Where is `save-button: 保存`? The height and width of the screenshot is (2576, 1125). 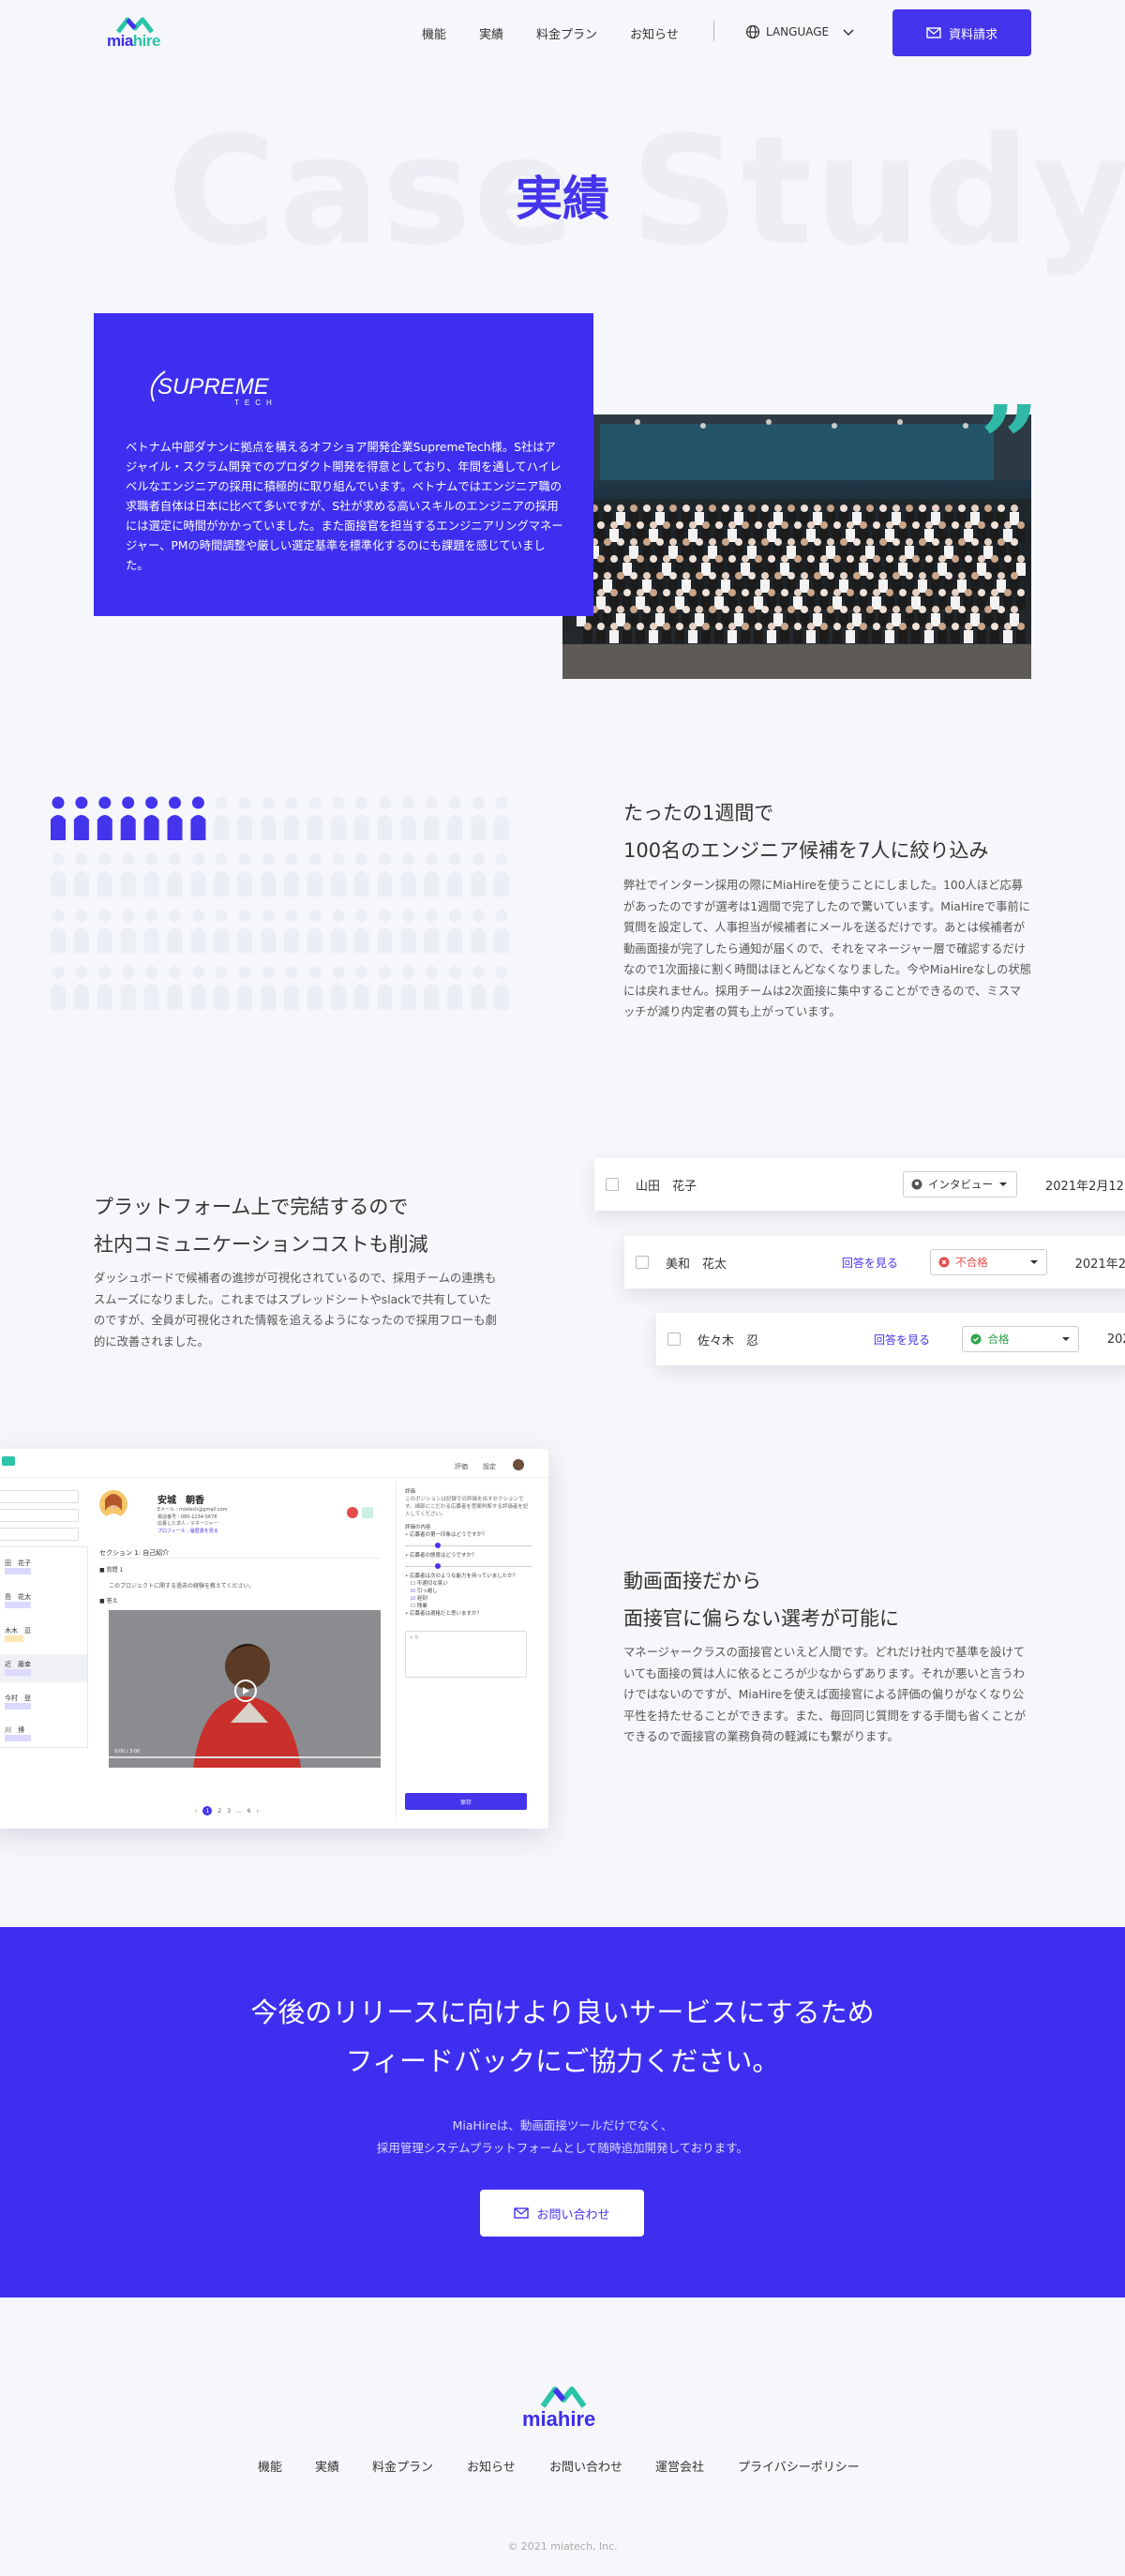
save-button: 保存 is located at coordinates (466, 1801).